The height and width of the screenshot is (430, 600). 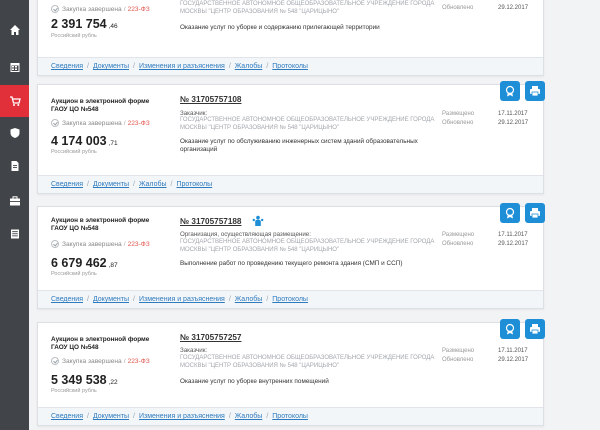 What do you see at coordinates (113, 26) in the screenshot?
I see `price-kopecks: ,46` at bounding box center [113, 26].